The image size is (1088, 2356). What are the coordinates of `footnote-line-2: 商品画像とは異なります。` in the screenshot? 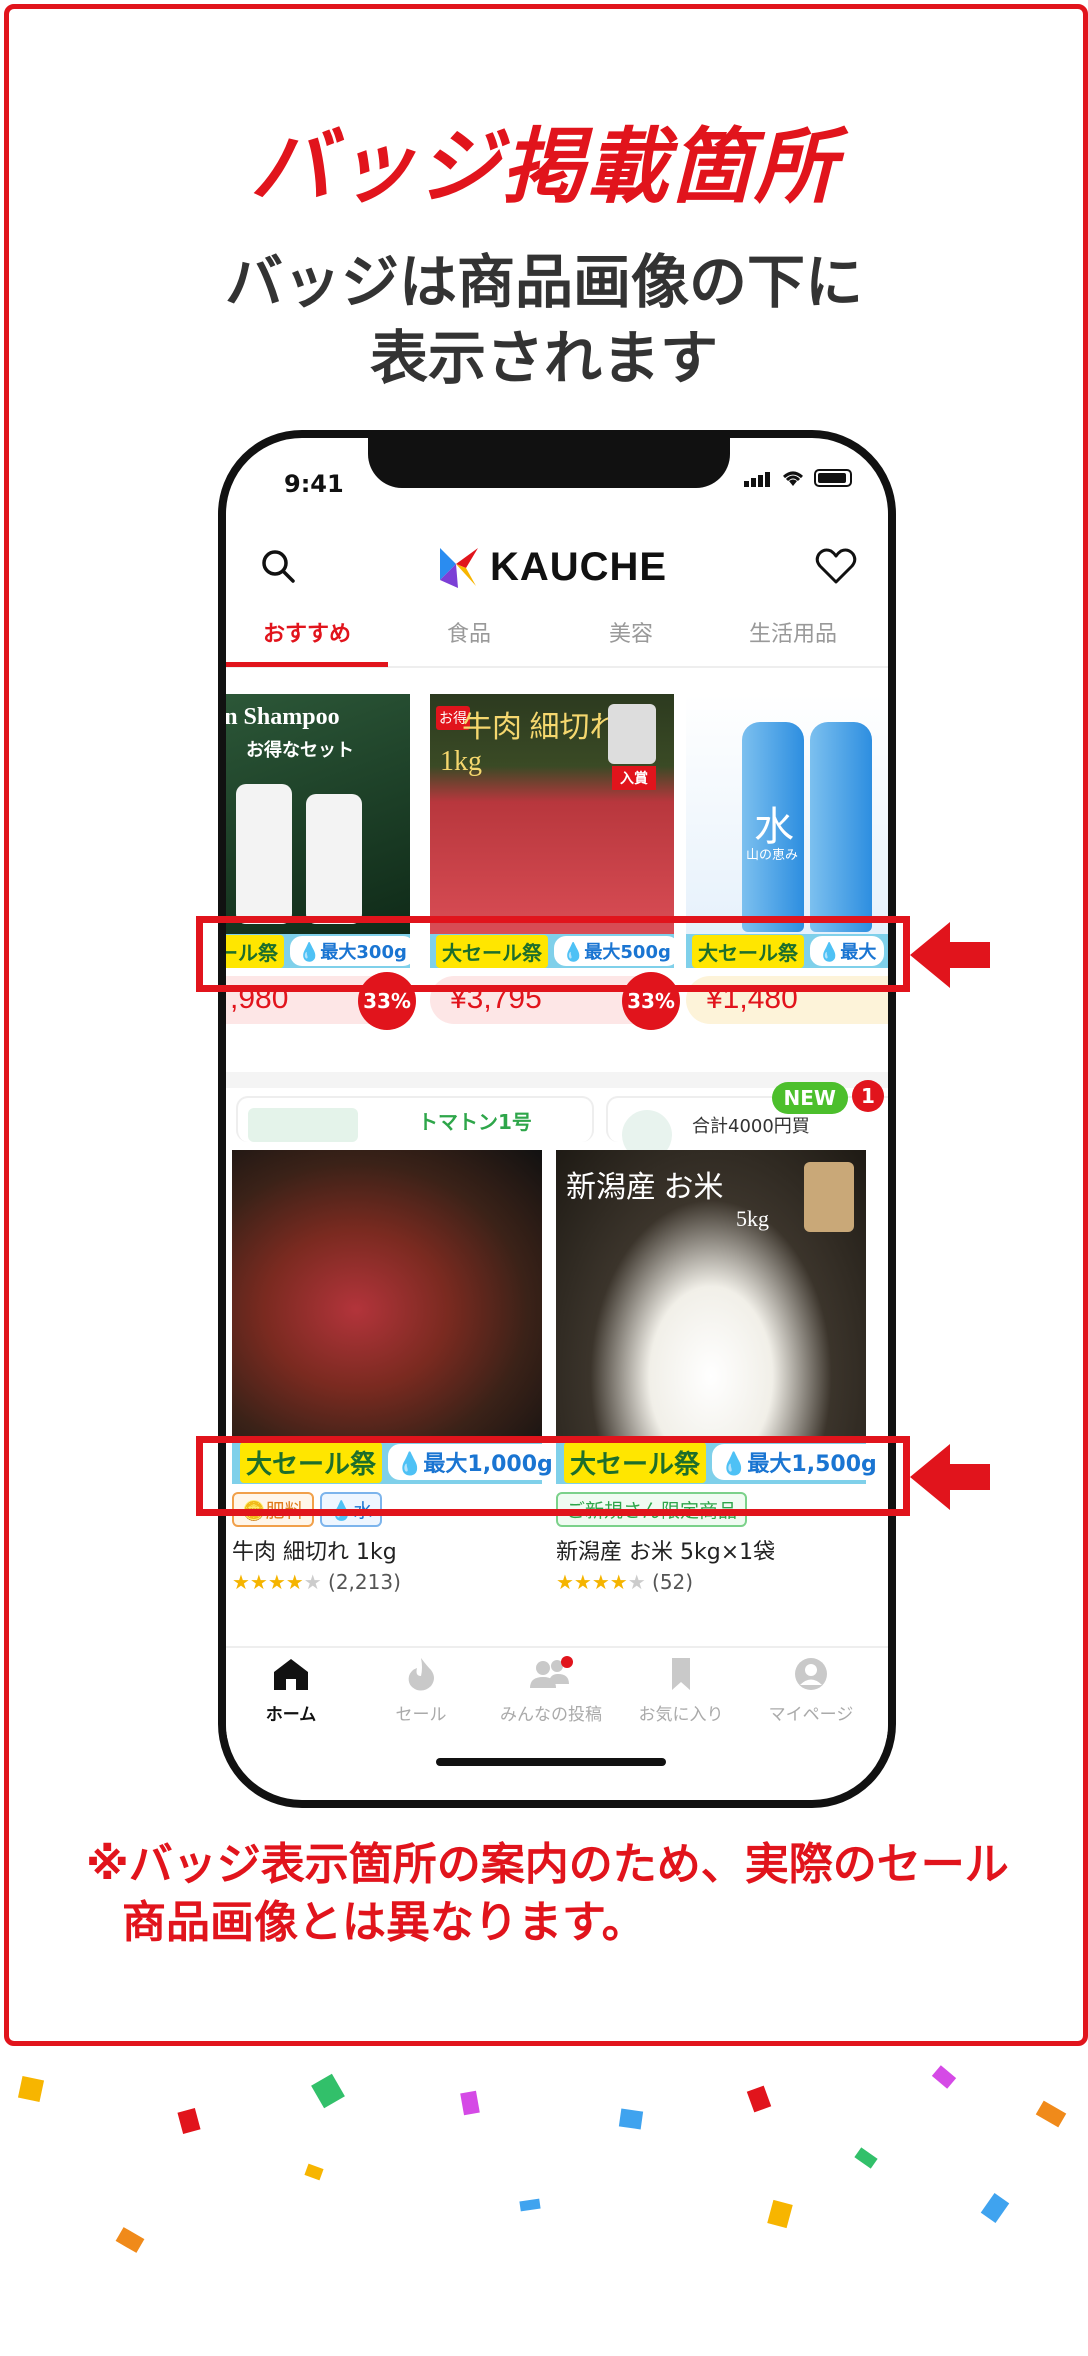 It's located at (384, 1922).